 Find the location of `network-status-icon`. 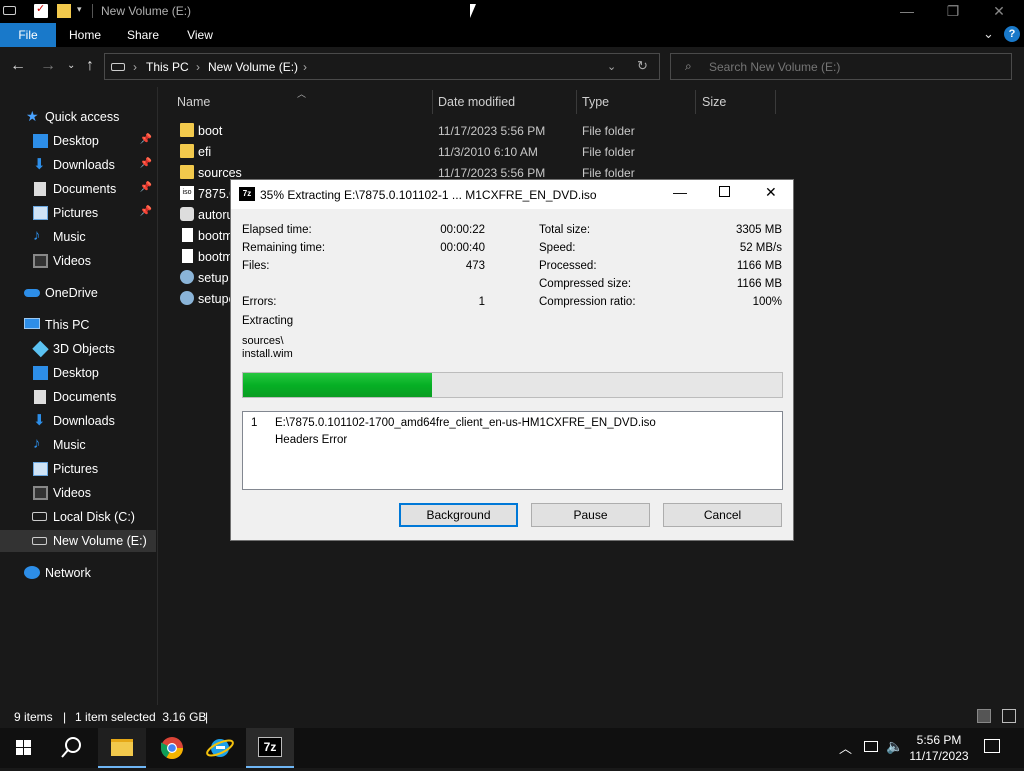

network-status-icon is located at coordinates (871, 746).